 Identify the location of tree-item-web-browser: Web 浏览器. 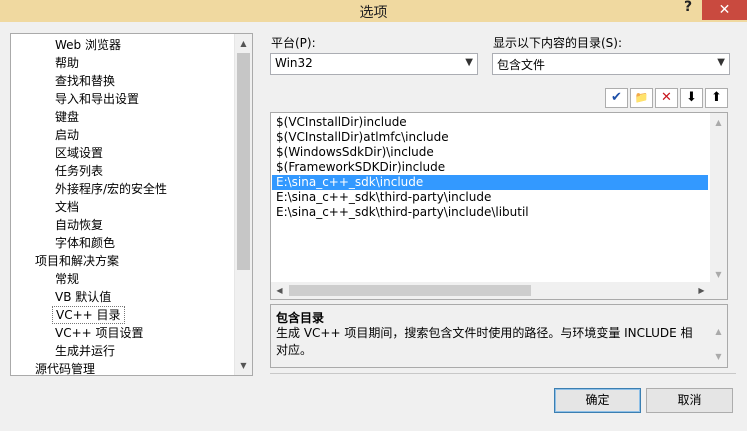
(88, 45).